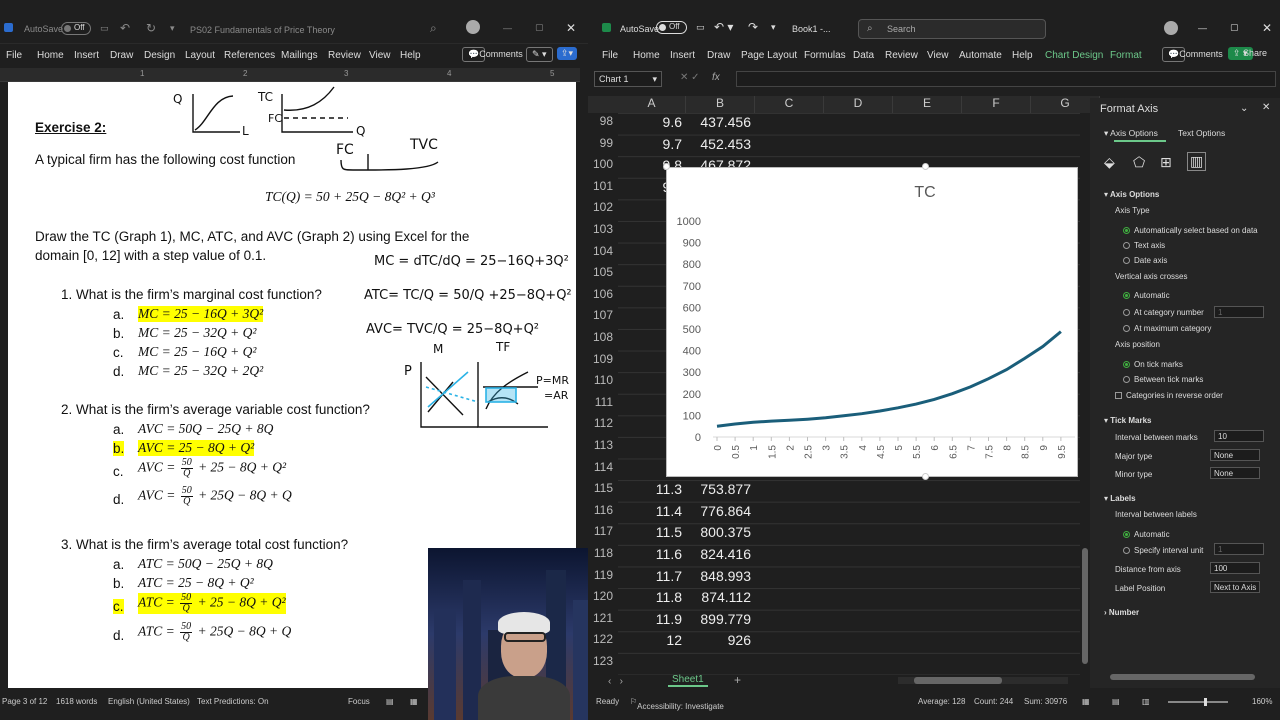 The image size is (1280, 720). Describe the element at coordinates (720, 125) in the screenshot. I see `cell-b: 437.456` at that location.